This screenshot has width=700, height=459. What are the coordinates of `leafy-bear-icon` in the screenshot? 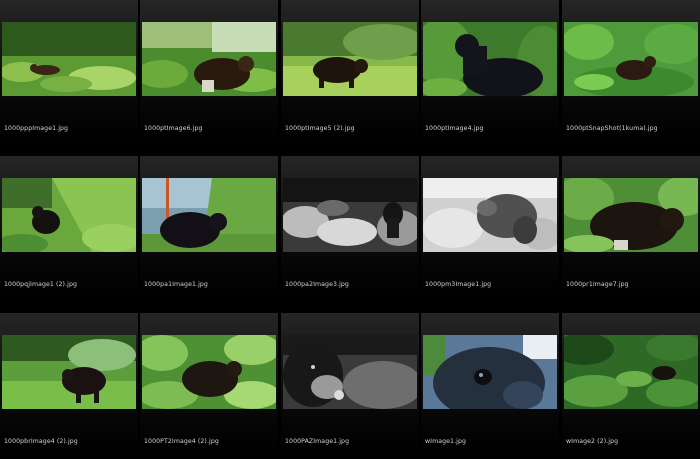 It's located at (209, 372).